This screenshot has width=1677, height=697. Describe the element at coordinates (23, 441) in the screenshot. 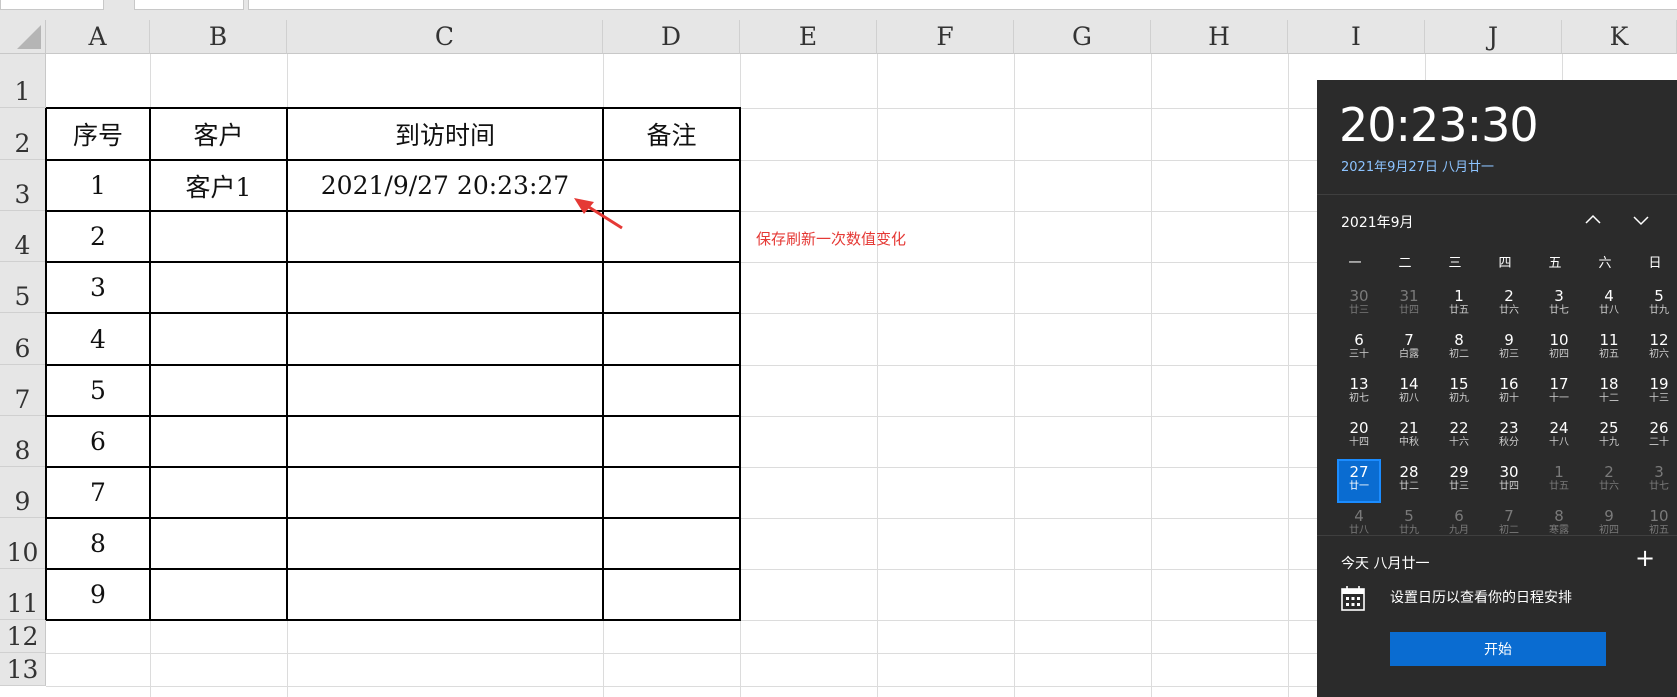

I see `row-header: 8` at that location.